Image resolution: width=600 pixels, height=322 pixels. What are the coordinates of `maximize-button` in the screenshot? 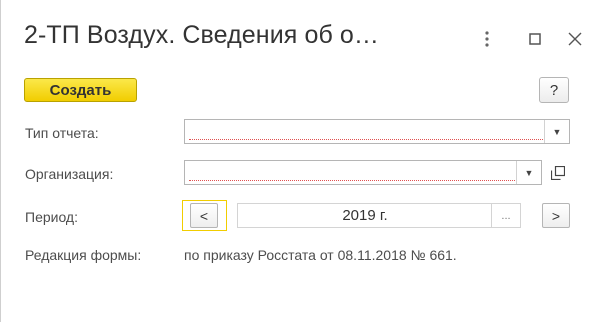 It's located at (535, 39).